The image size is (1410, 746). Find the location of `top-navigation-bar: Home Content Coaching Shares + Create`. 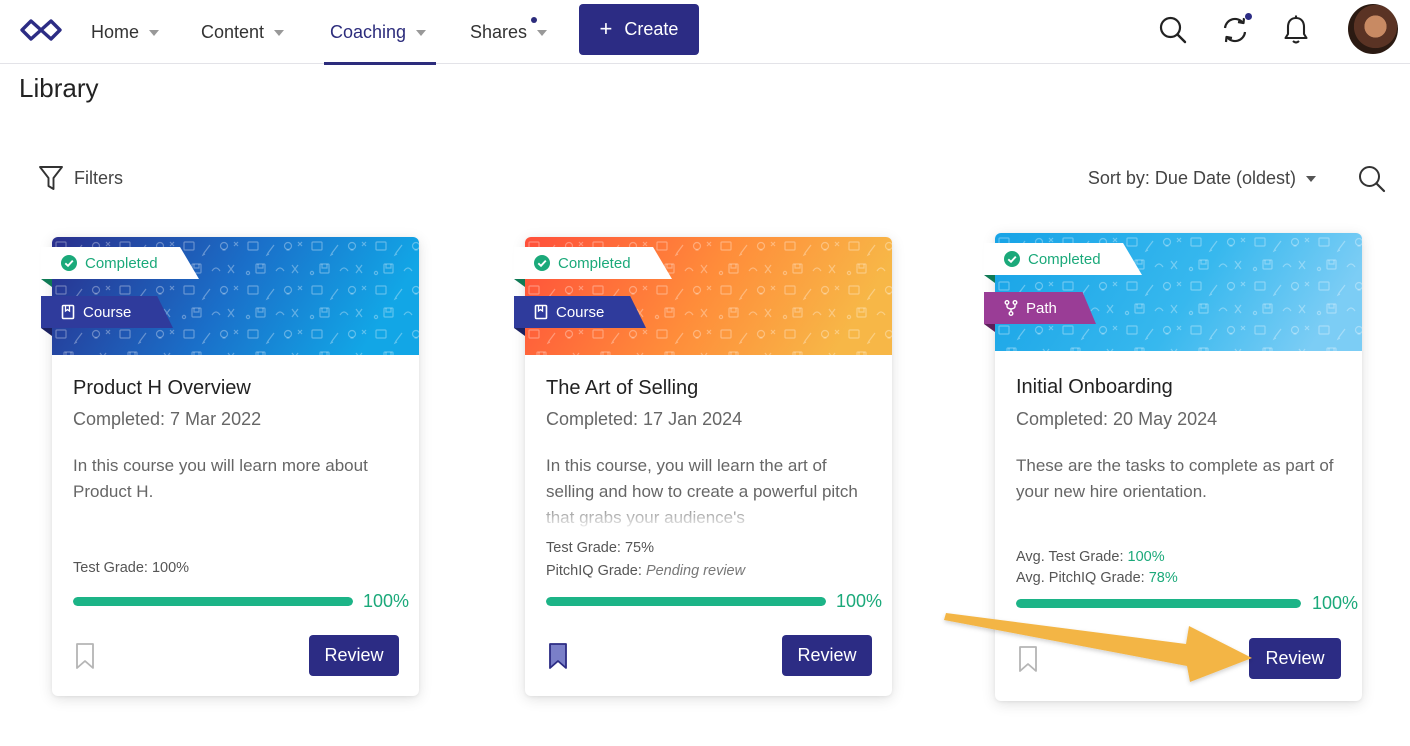

top-navigation-bar: Home Content Coaching Shares + Create is located at coordinates (705, 32).